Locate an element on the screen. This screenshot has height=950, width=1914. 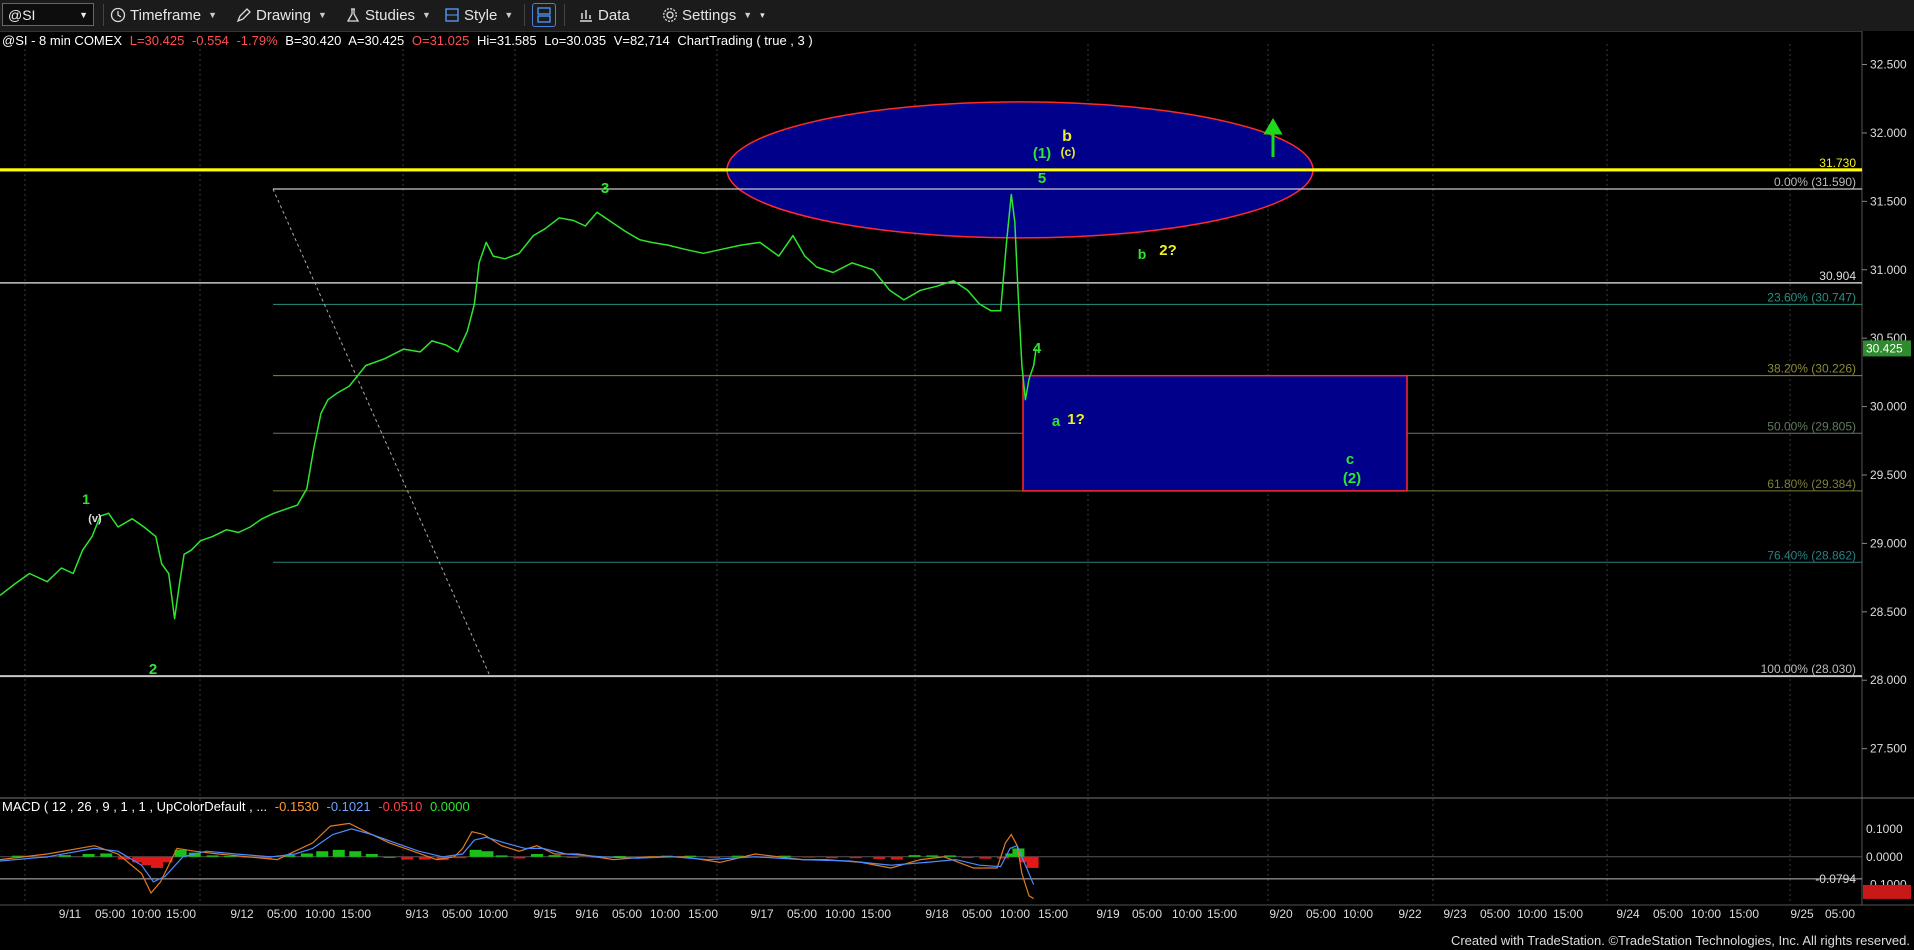
data-menu: Data is located at coordinates (604, 15).